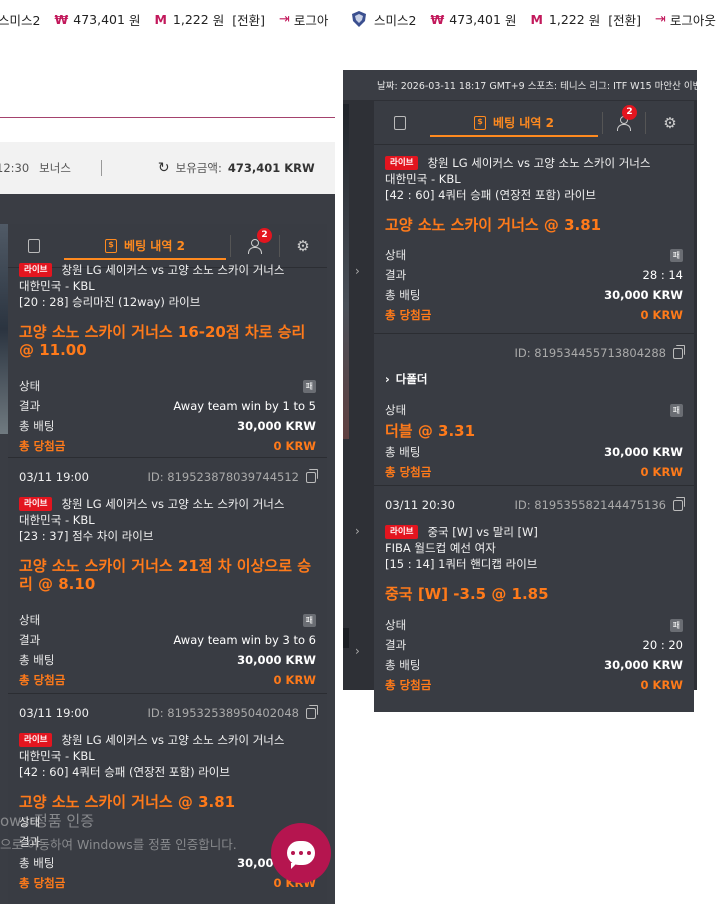 The image size is (721, 904). What do you see at coordinates (534, 379) in the screenshot?
I see `multi-folder-toggle: › 다폴더` at bounding box center [534, 379].